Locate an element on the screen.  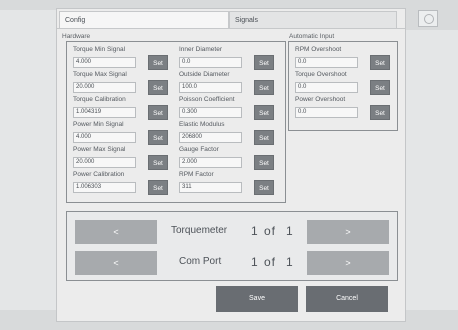
power-overshoot-label: Power Overshoot is located at coordinates (320, 99).